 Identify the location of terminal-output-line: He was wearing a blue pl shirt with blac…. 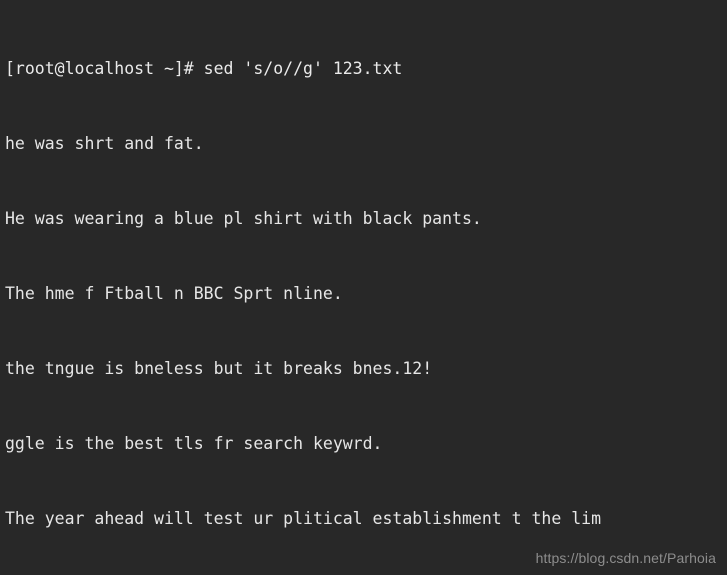
(243, 218).